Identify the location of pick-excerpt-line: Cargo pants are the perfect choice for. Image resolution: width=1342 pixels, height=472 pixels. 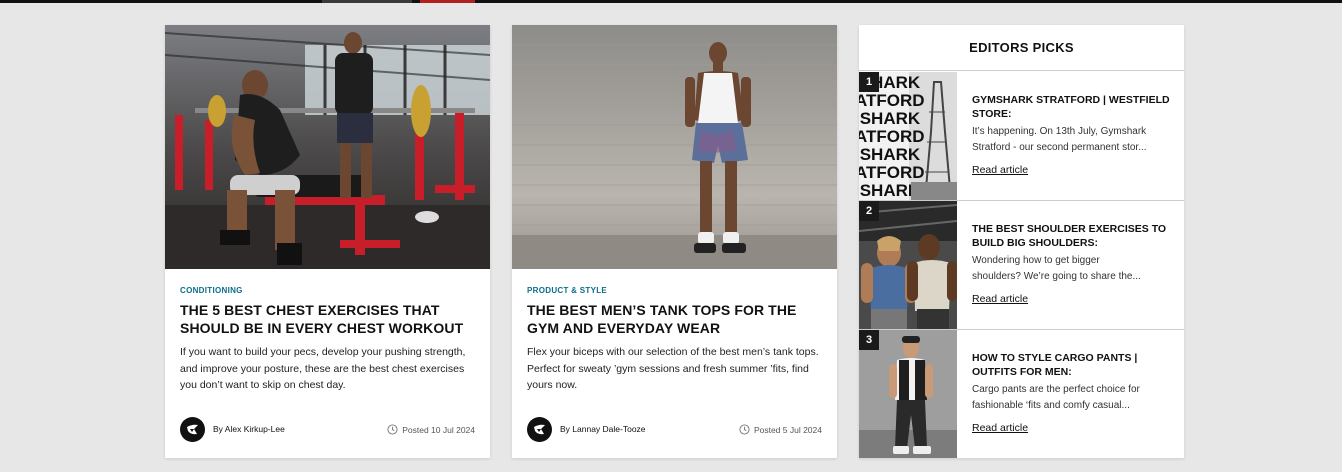
(1056, 389).